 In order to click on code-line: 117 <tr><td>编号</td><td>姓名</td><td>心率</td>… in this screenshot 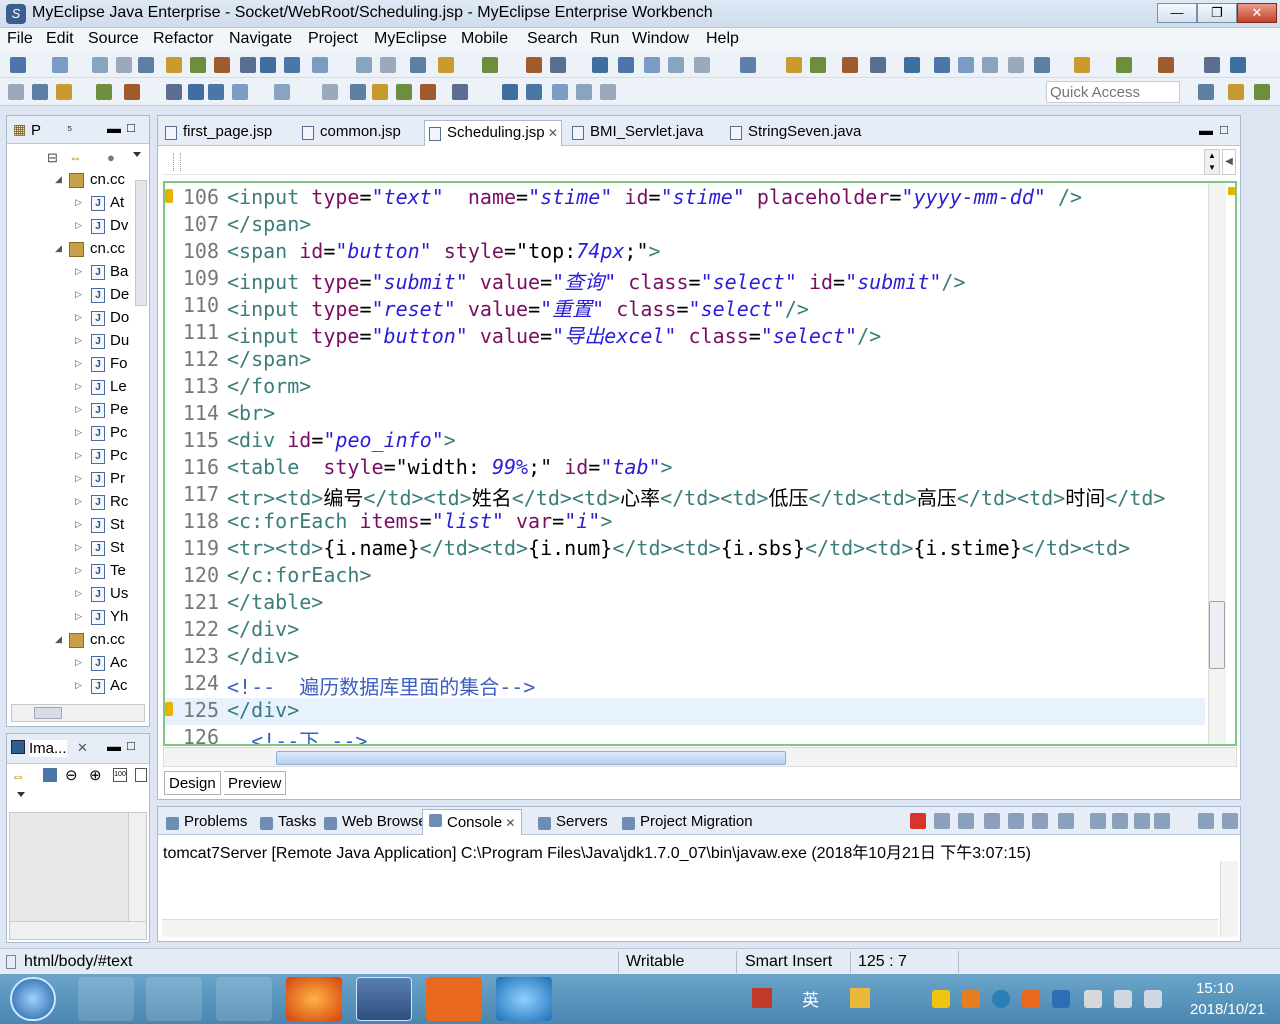, I will do `click(700, 495)`.